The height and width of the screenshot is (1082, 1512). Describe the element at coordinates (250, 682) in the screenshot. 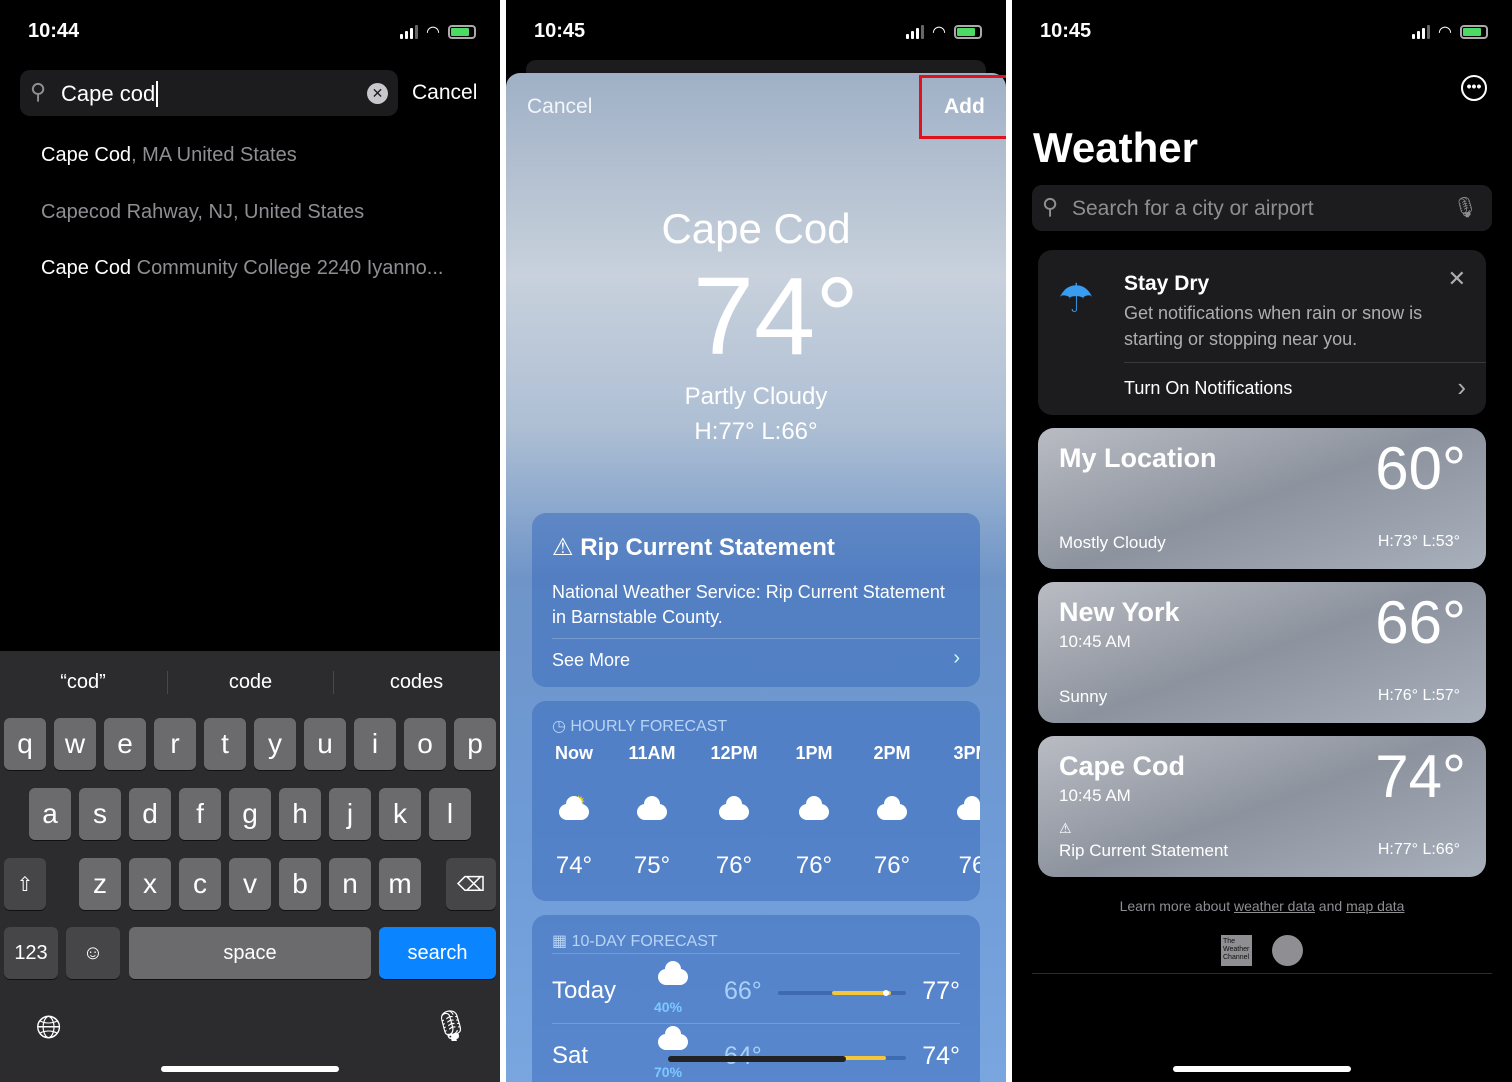

I see `suggestion: code` at that location.